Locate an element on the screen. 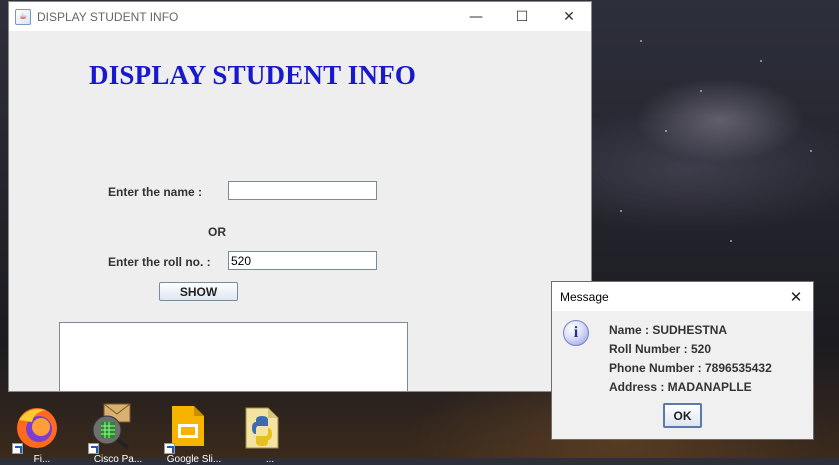 This screenshot has width=839, height=465. or-label: OR is located at coordinates (217, 232).